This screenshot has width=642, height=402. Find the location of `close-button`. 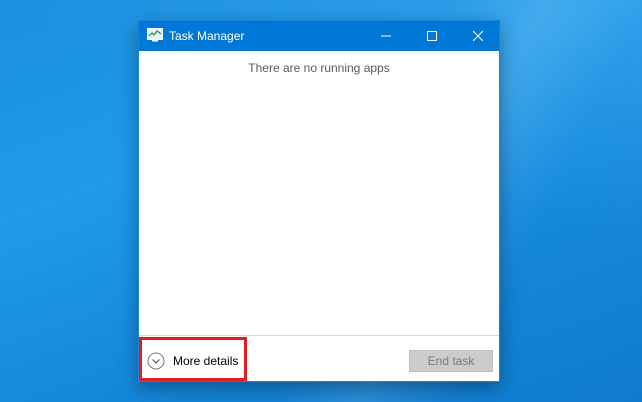

close-button is located at coordinates (478, 36).